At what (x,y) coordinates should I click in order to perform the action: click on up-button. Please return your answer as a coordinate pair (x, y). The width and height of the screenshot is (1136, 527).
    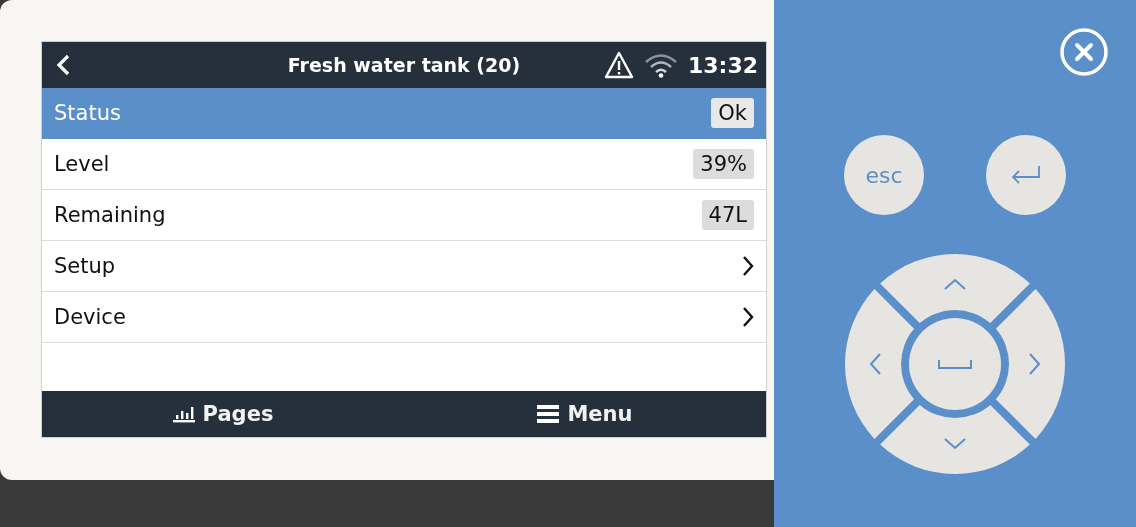
    Looking at the image, I should click on (955, 289).